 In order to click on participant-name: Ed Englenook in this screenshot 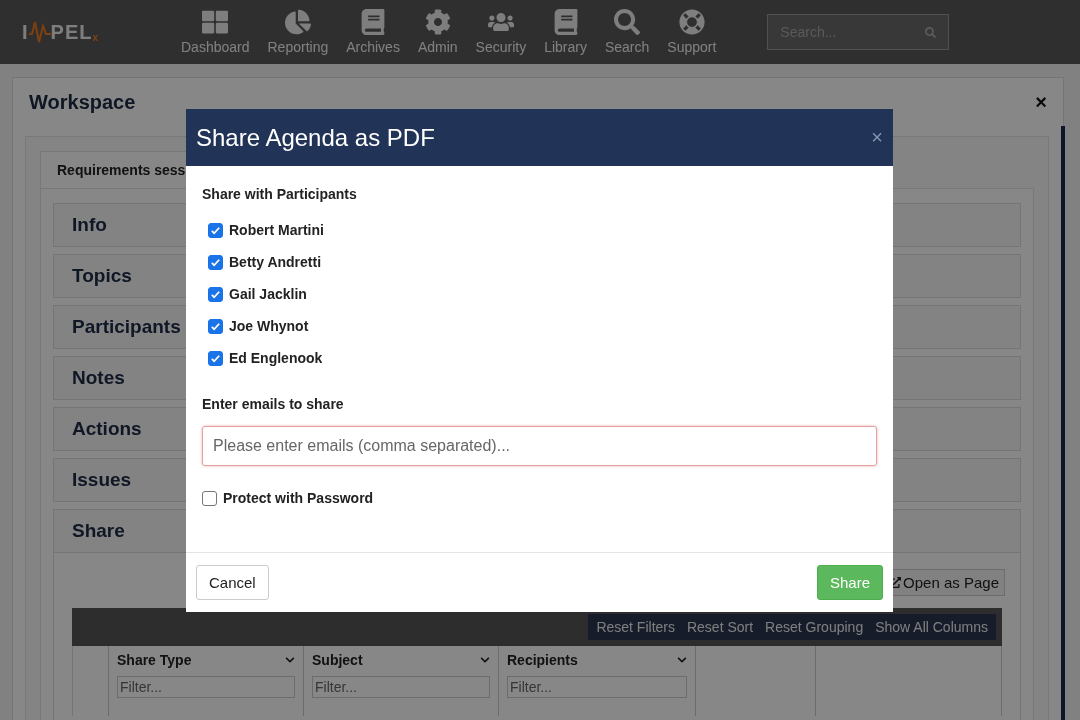, I will do `click(276, 358)`.